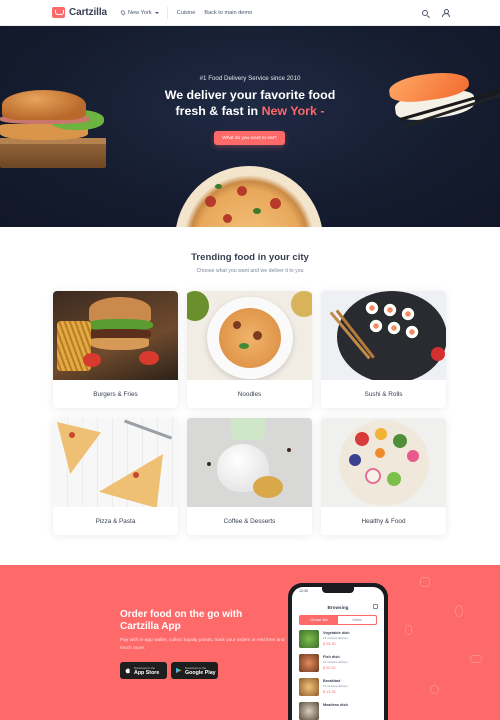 The image size is (500, 720). Describe the element at coordinates (383, 335) in the screenshot. I see `sushi-image` at that location.